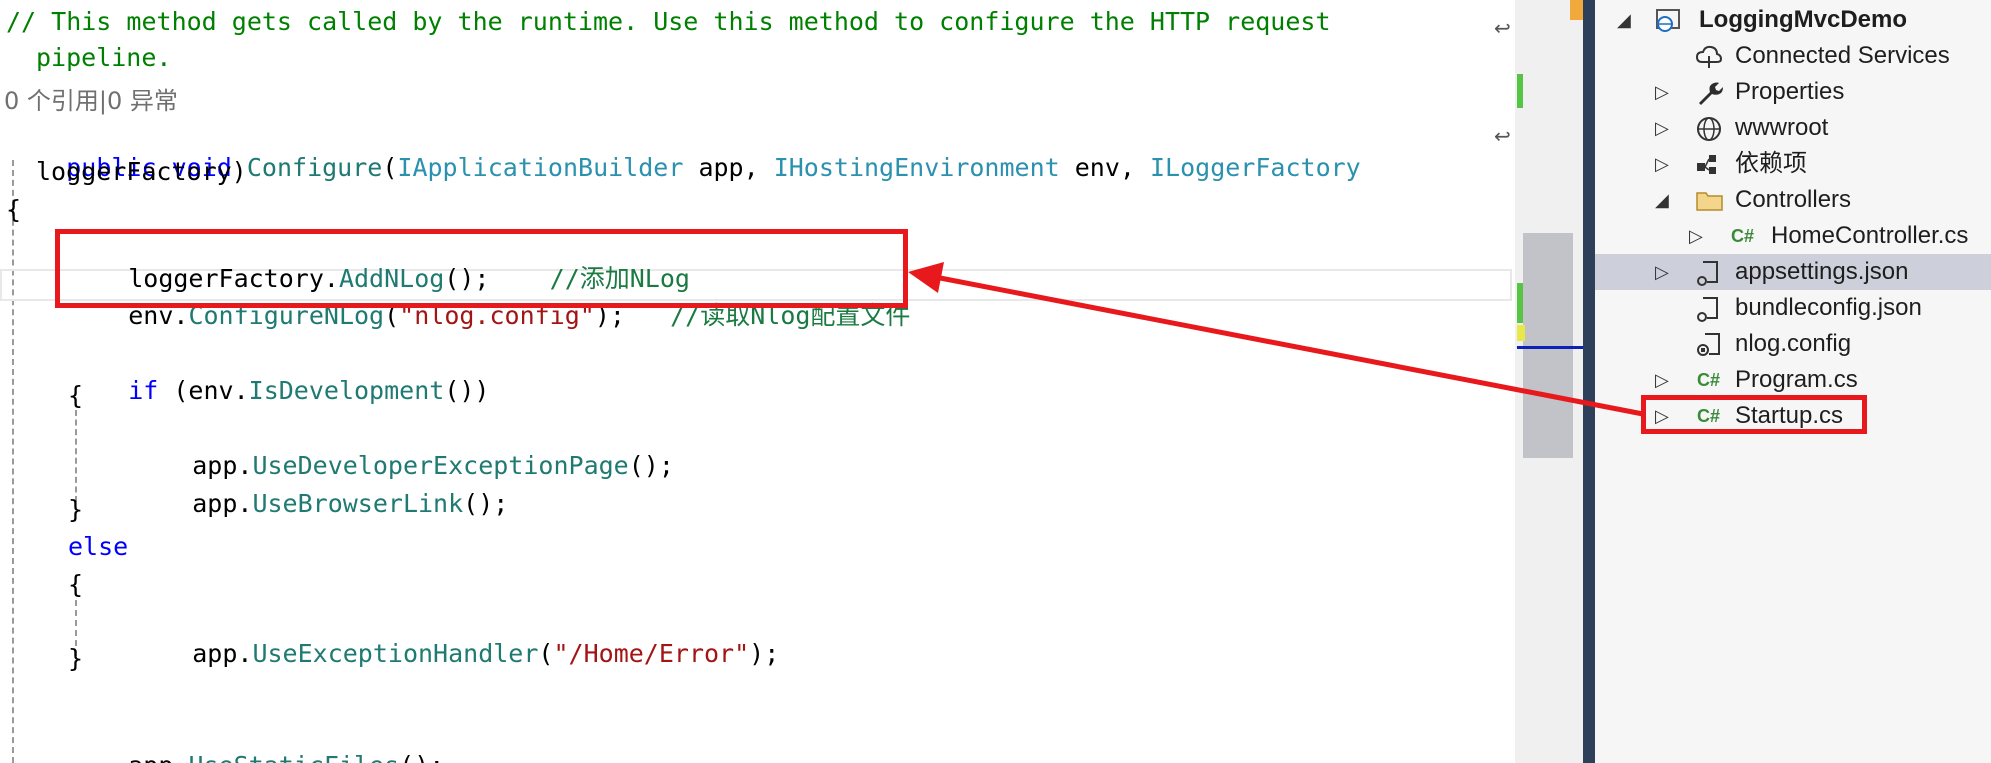 The height and width of the screenshot is (763, 1991). I want to click on tree-item-label: Connected Services, so click(1842, 55).